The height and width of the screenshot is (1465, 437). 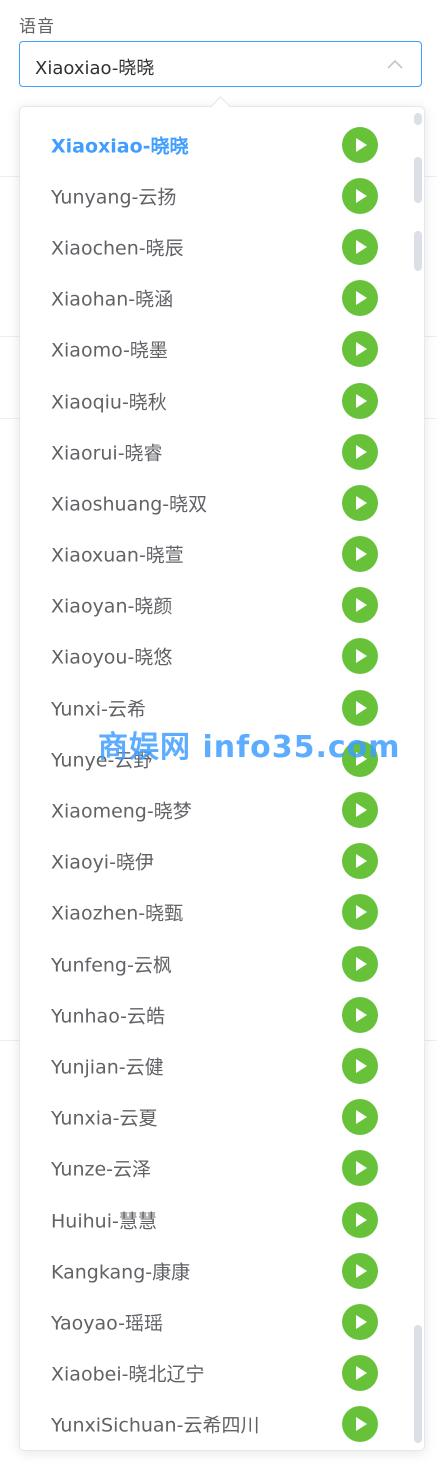 What do you see at coordinates (98, 709) in the screenshot?
I see `voice-option-label: Yunxi-云希` at bounding box center [98, 709].